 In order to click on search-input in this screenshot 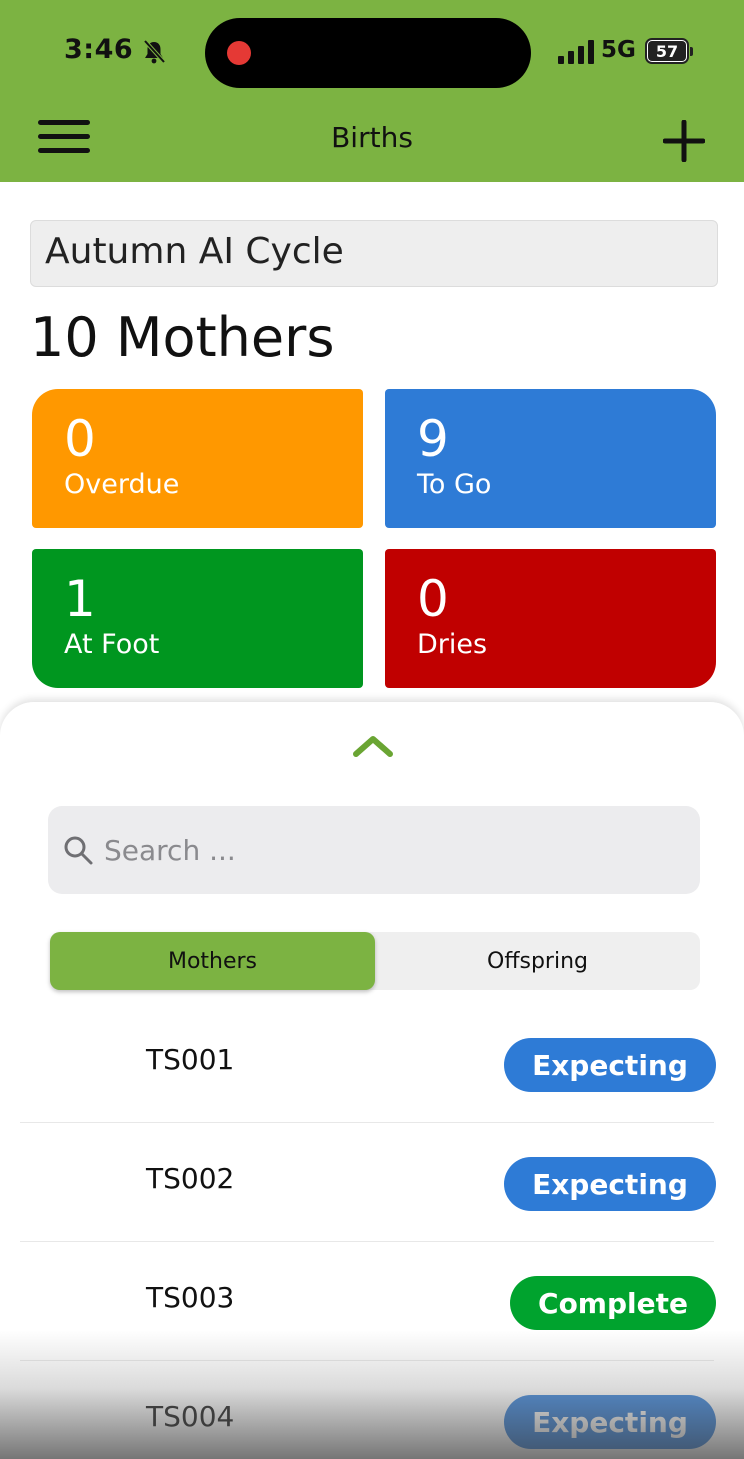, I will do `click(394, 850)`.